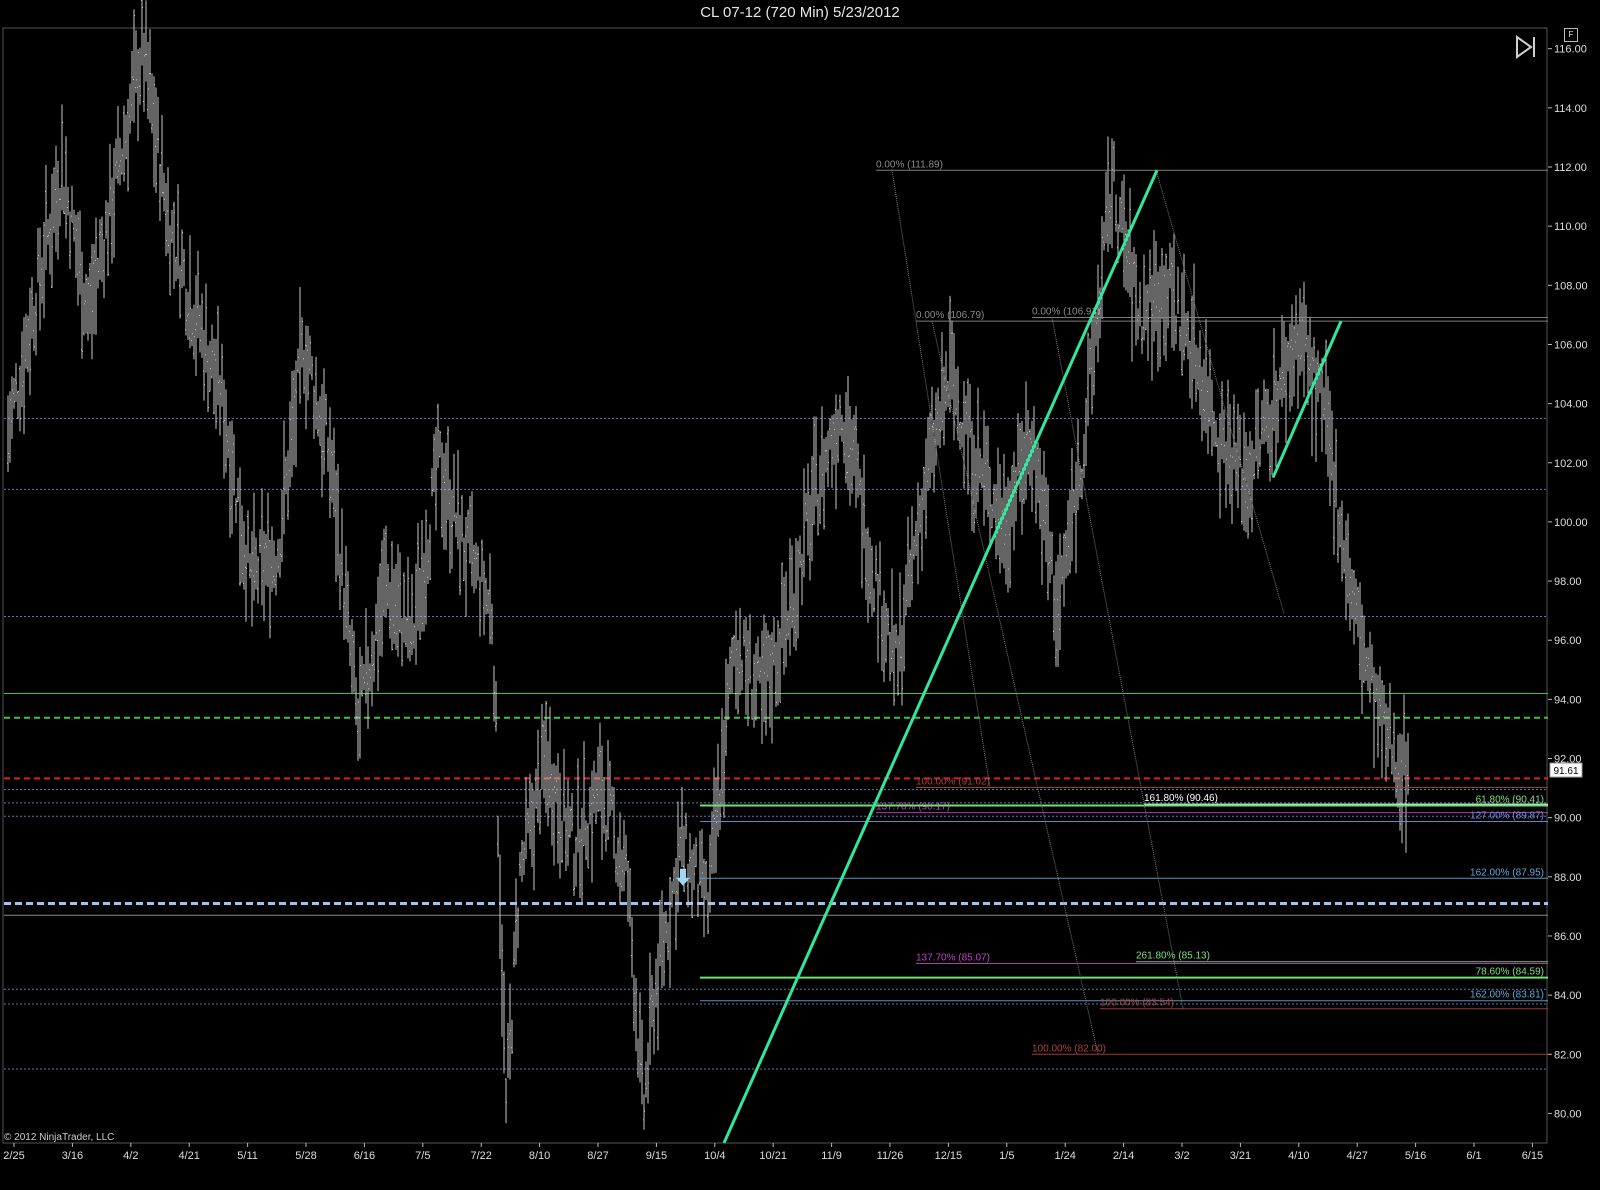 Image resolution: width=1600 pixels, height=1190 pixels. Describe the element at coordinates (1510, 972) in the screenshot. I see `fib-level-label: 78.60% (84.59)` at that location.